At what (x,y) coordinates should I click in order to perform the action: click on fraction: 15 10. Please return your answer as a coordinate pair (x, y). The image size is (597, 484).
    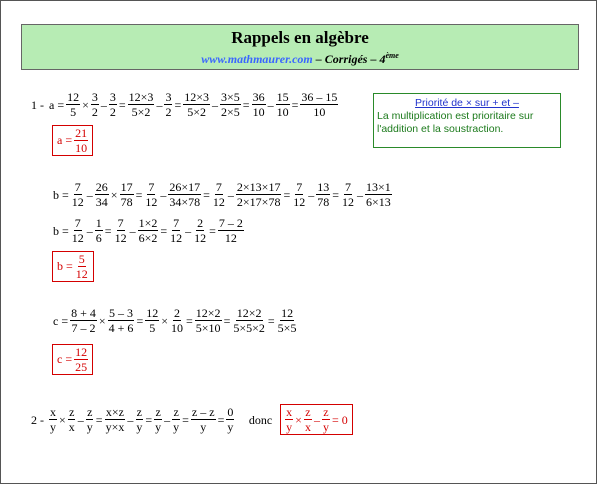
    Looking at the image, I should click on (282, 105).